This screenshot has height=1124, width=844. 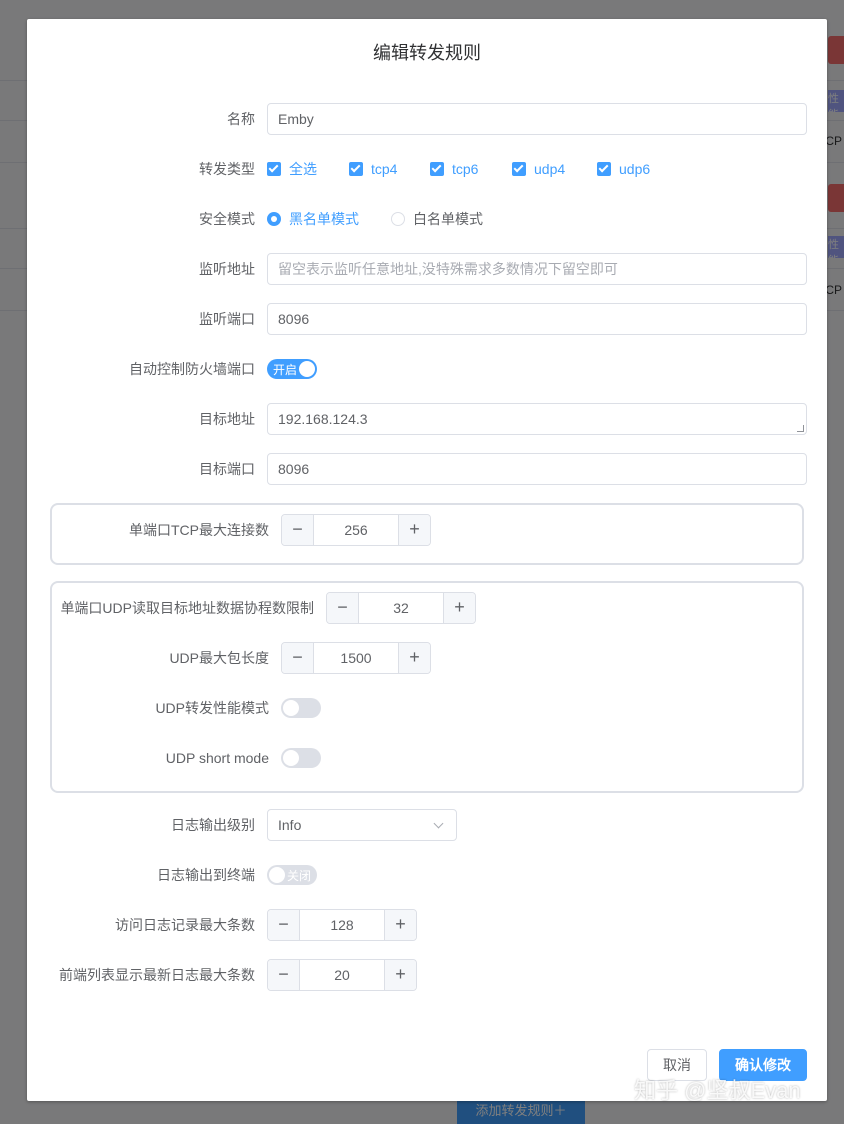 I want to click on select-value: Info, so click(x=290, y=825).